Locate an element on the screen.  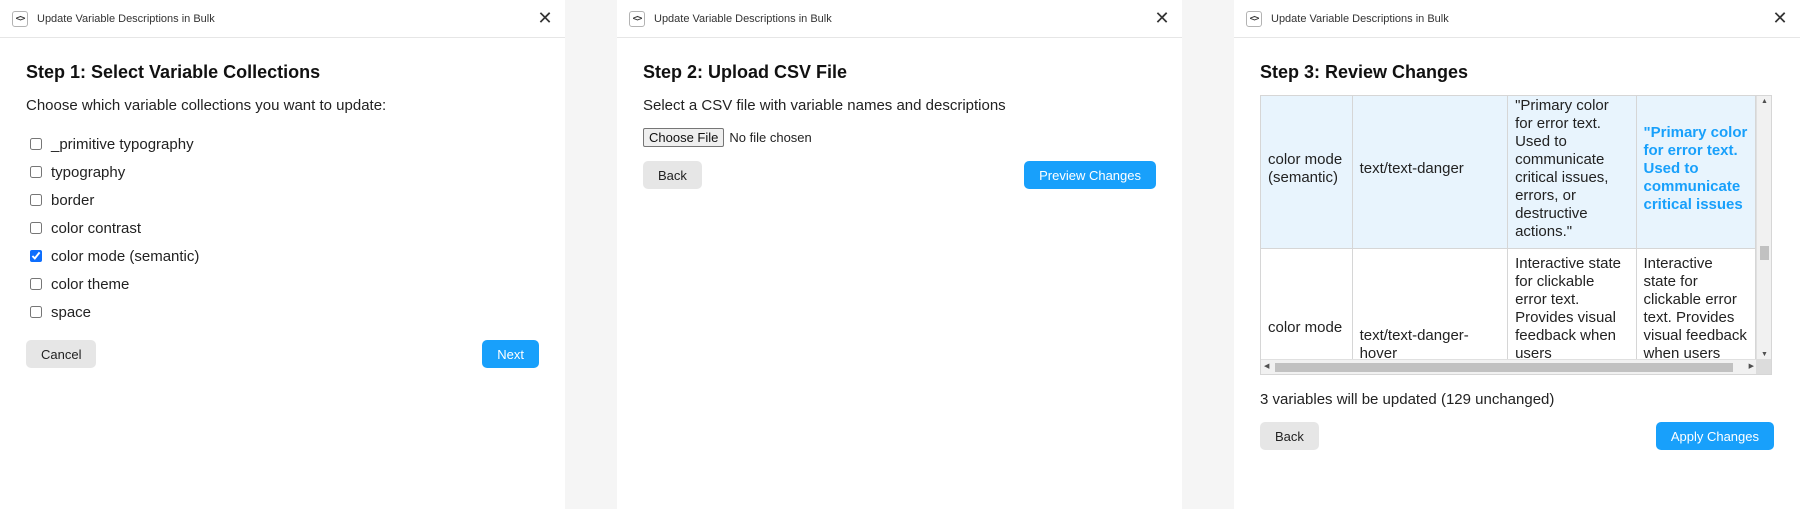
step-heading: Step 2: Upload CSV File is located at coordinates (745, 72).